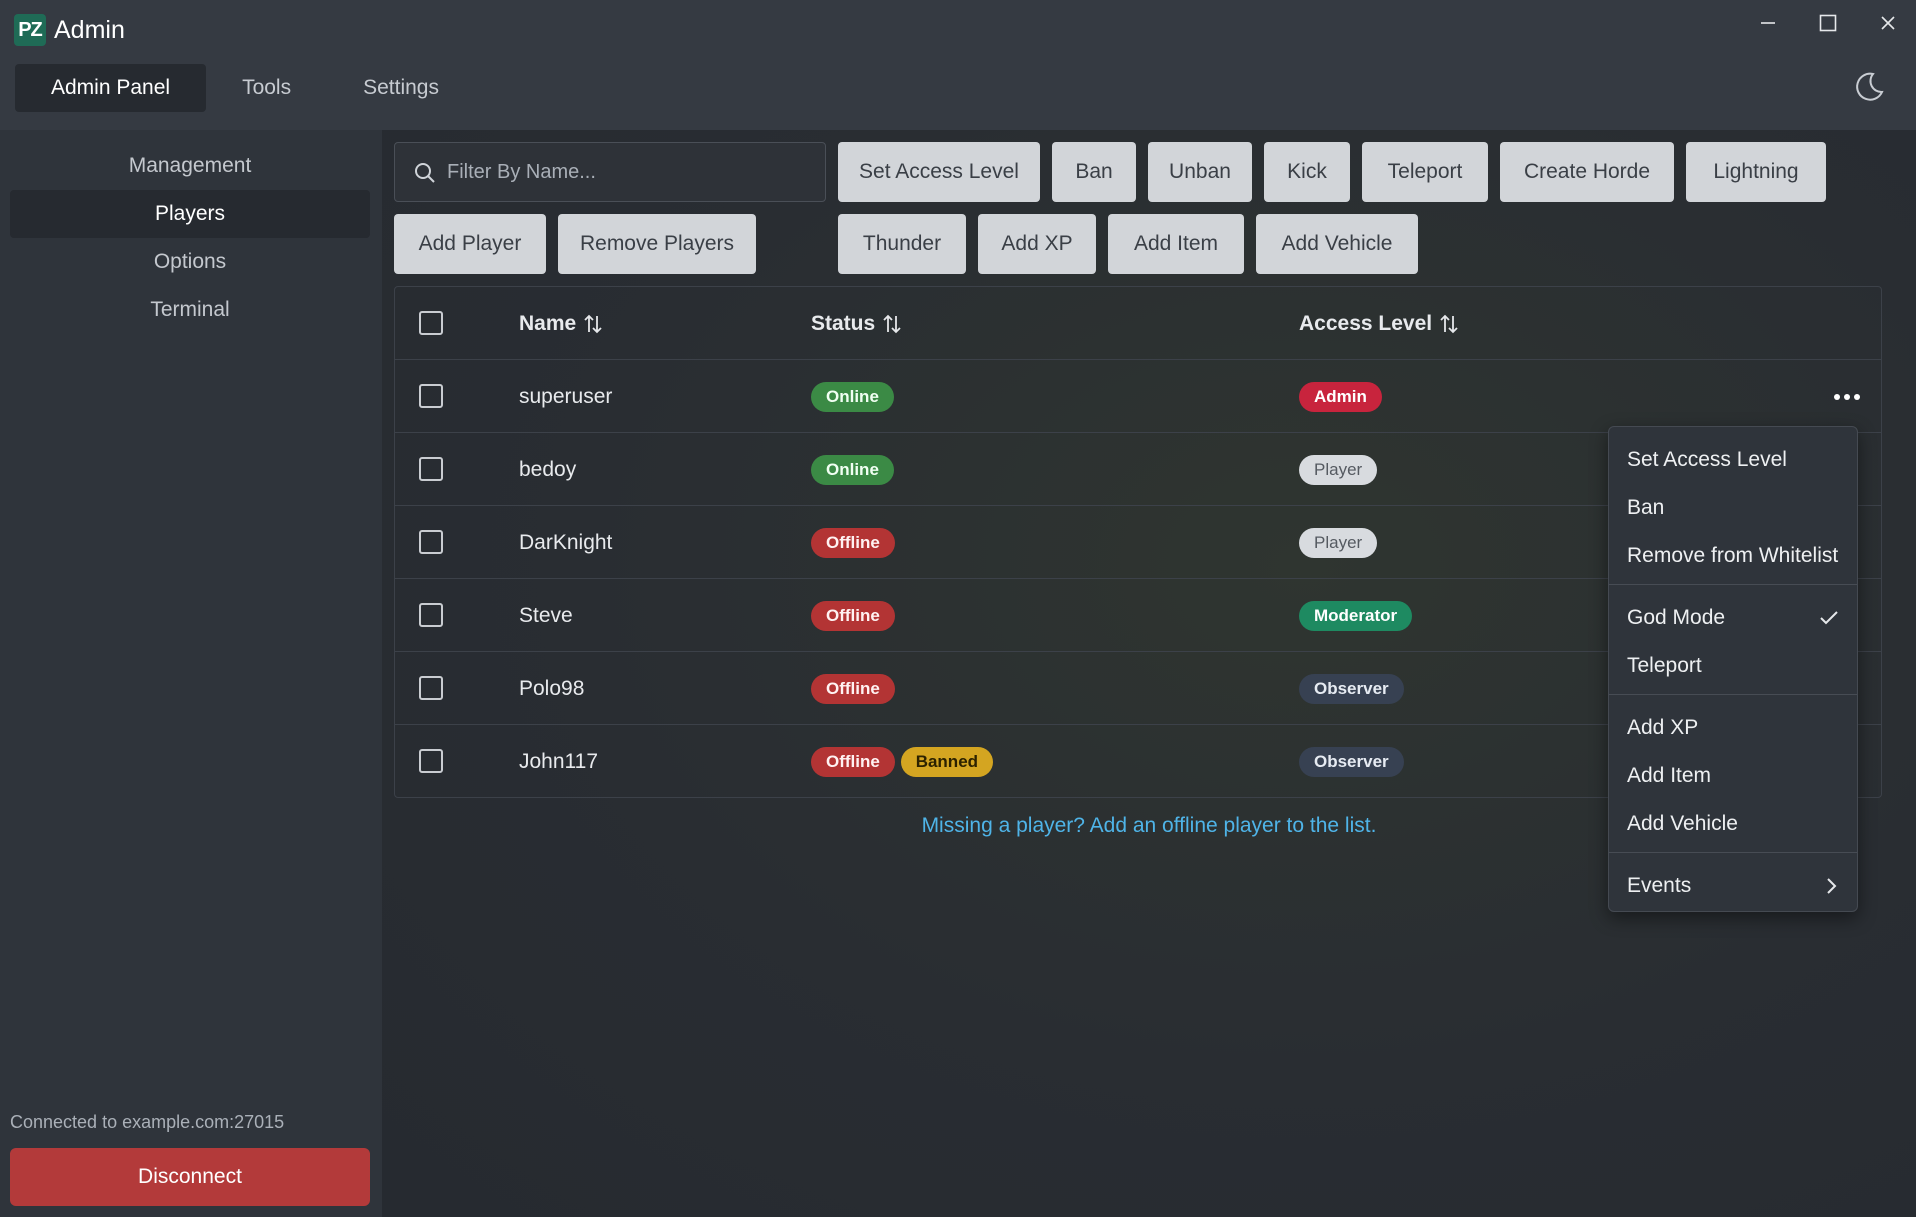  What do you see at coordinates (632, 172) in the screenshot?
I see `search-input` at bounding box center [632, 172].